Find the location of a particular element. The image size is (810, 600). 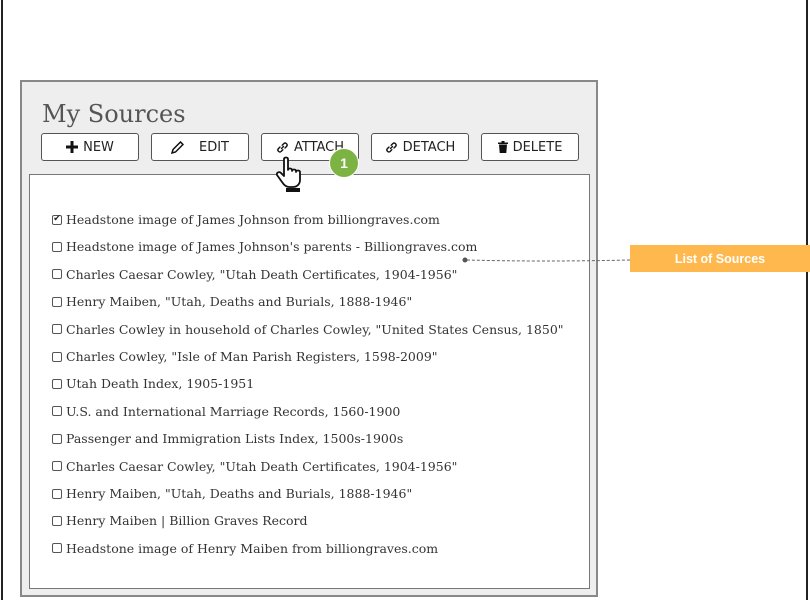

hand-cursor-icon is located at coordinates (293, 176).